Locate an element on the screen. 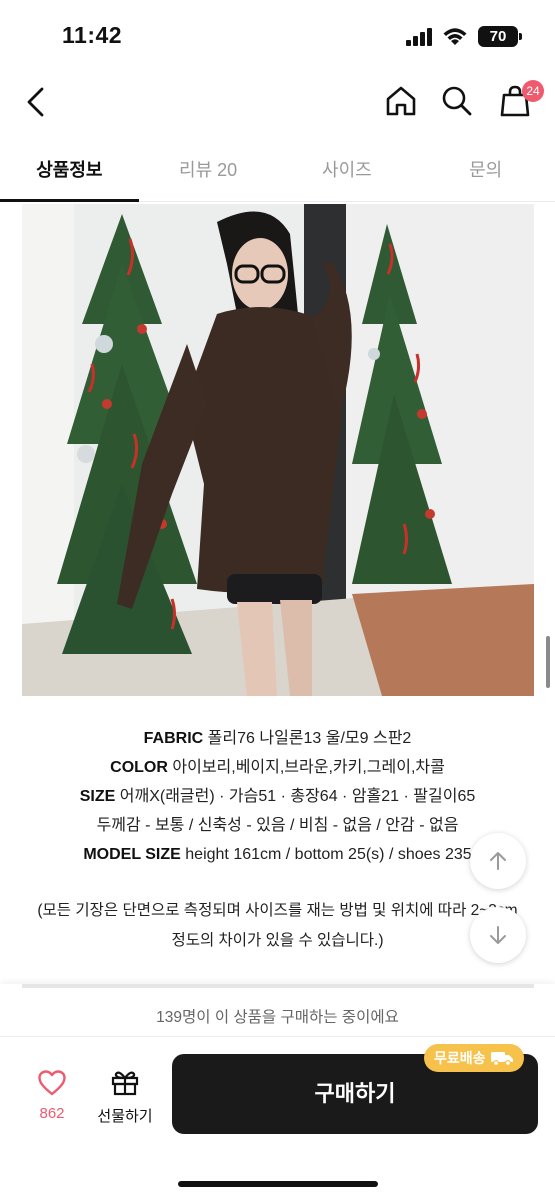 This screenshot has width=555, height=1200. arrow-up-icon is located at coordinates (498, 861).